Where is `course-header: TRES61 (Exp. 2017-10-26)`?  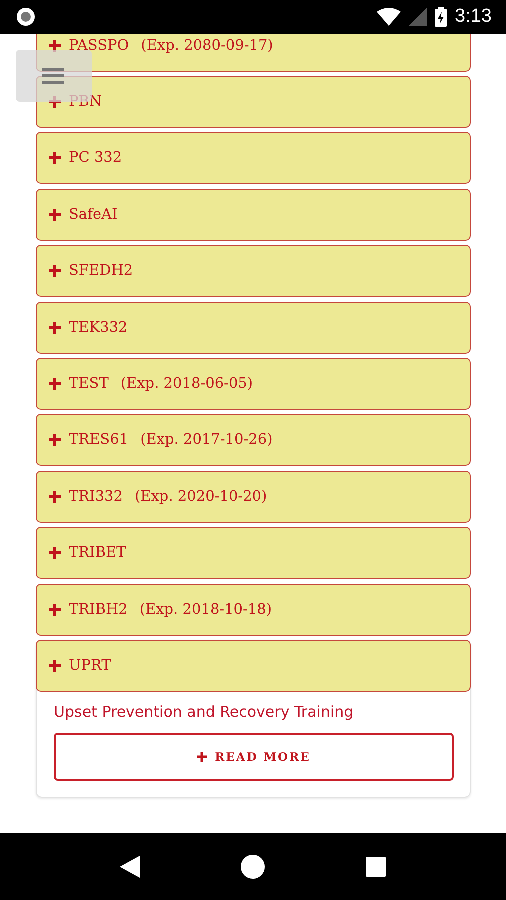
course-header: TRES61 (Exp. 2017-10-26) is located at coordinates (253, 440).